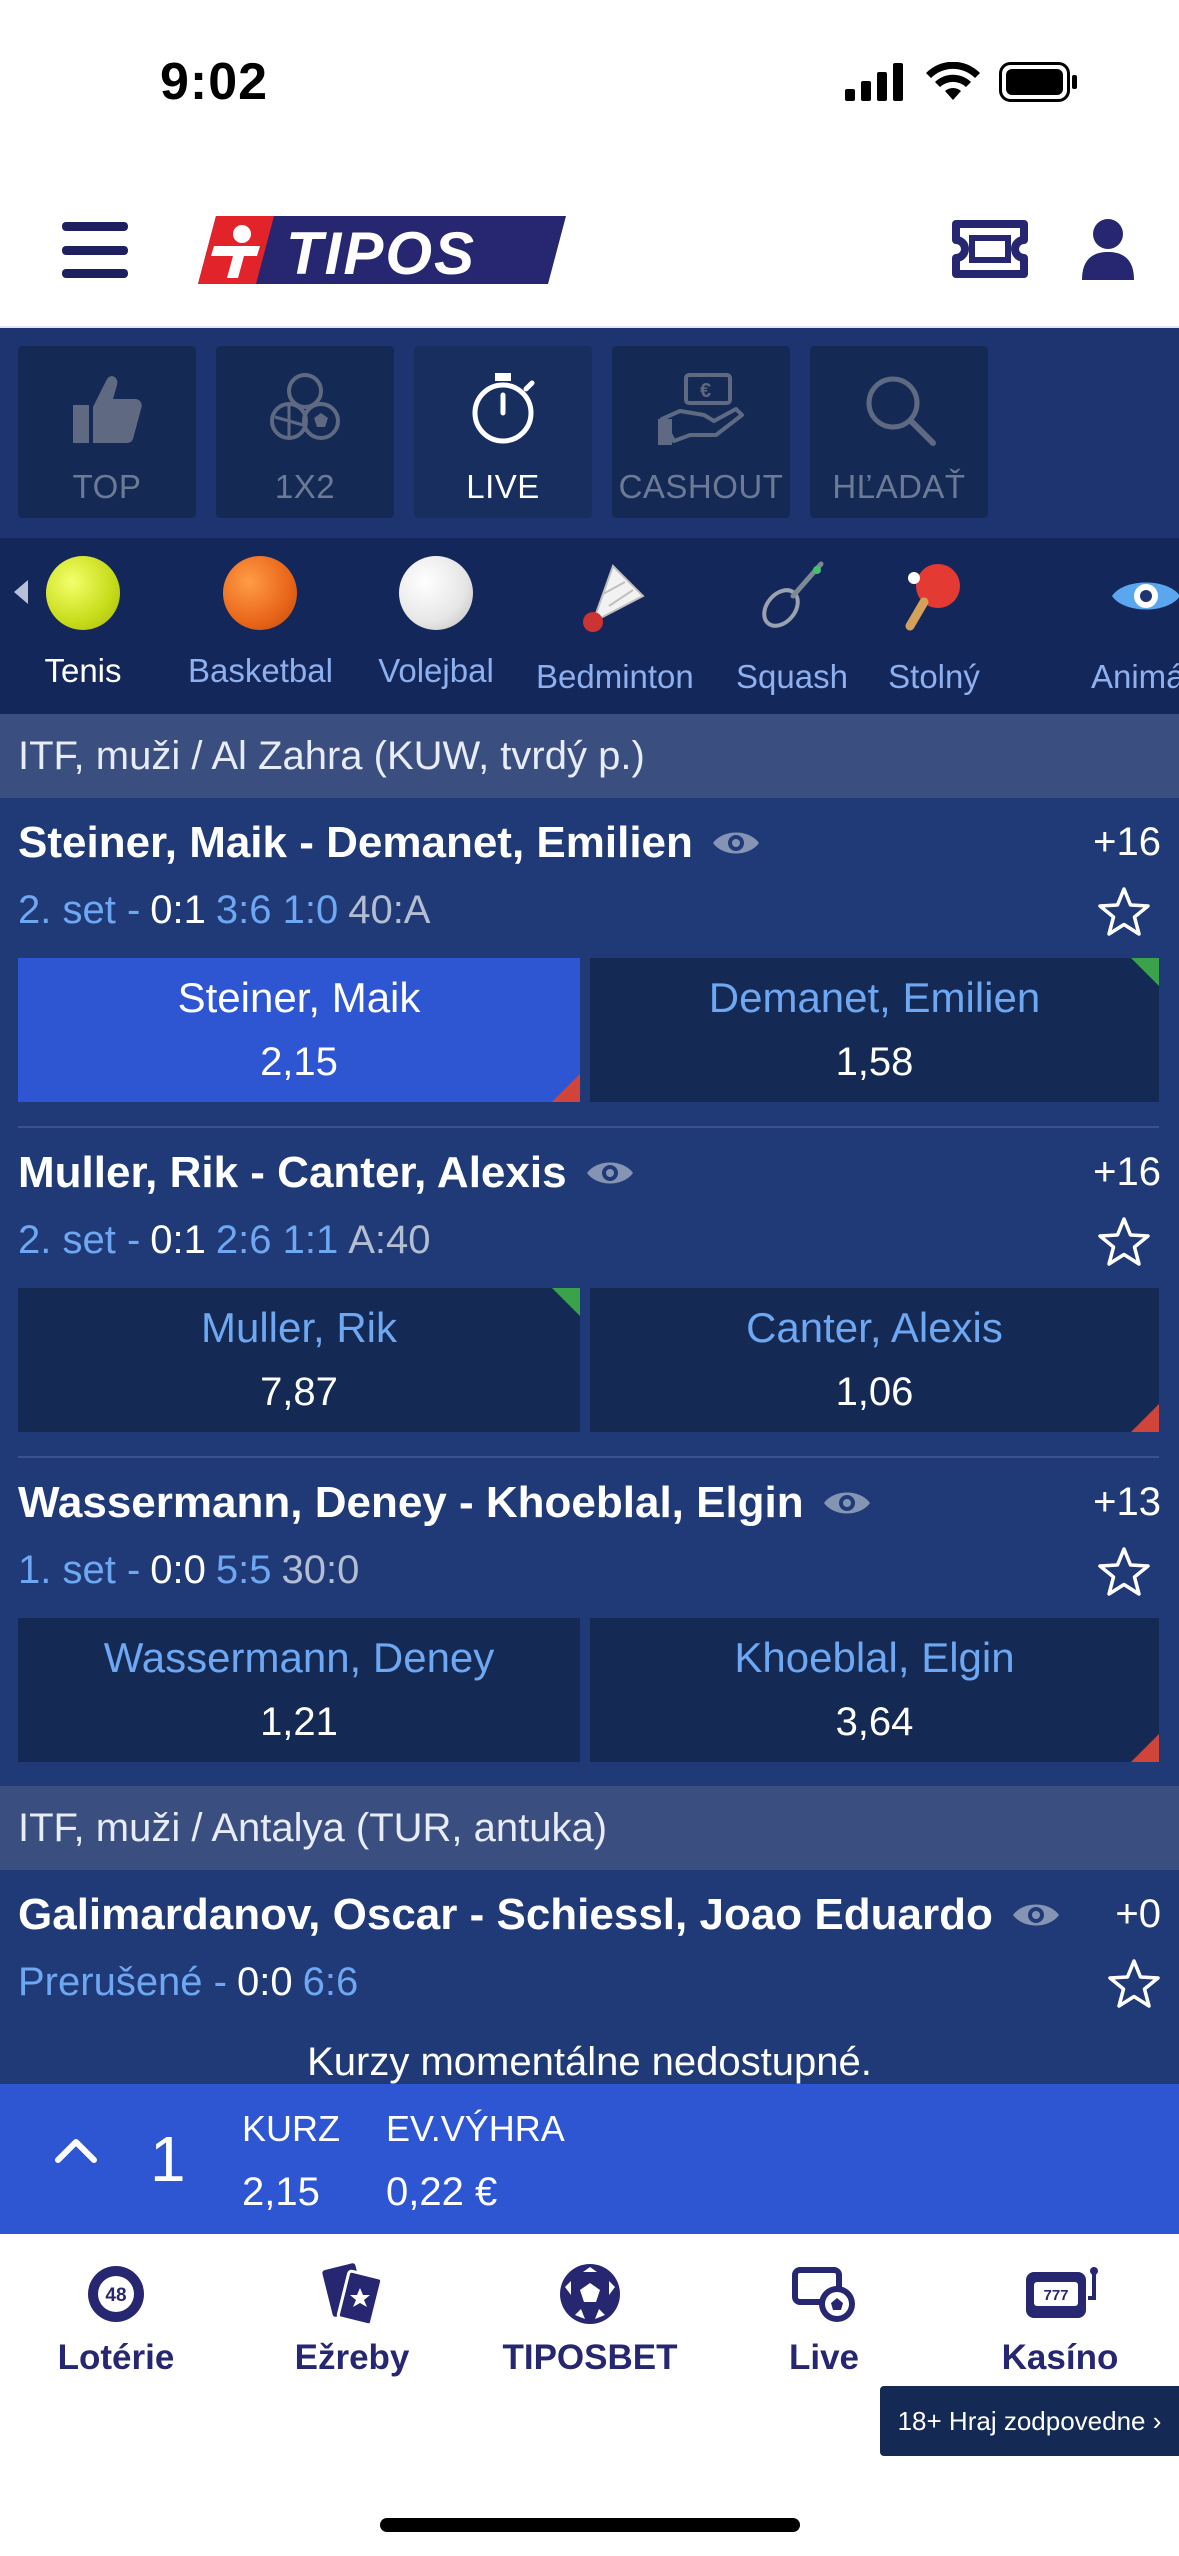 The height and width of the screenshot is (2556, 1179). I want to click on more-markets-count: +13, so click(1127, 1502).